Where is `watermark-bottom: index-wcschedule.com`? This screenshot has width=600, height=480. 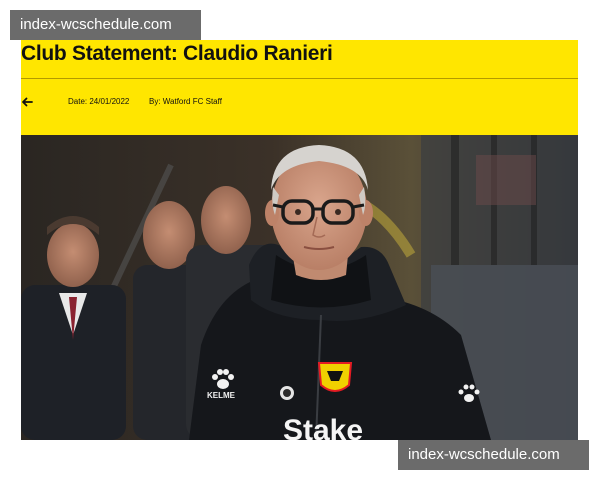 watermark-bottom: index-wcschedule.com is located at coordinates (493, 455).